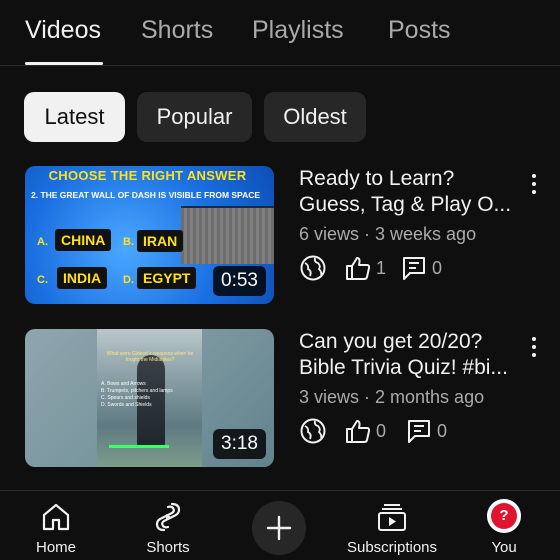 The height and width of the screenshot is (560, 560). Describe the element at coordinates (82, 278) in the screenshot. I see `option-text: INDIA` at that location.